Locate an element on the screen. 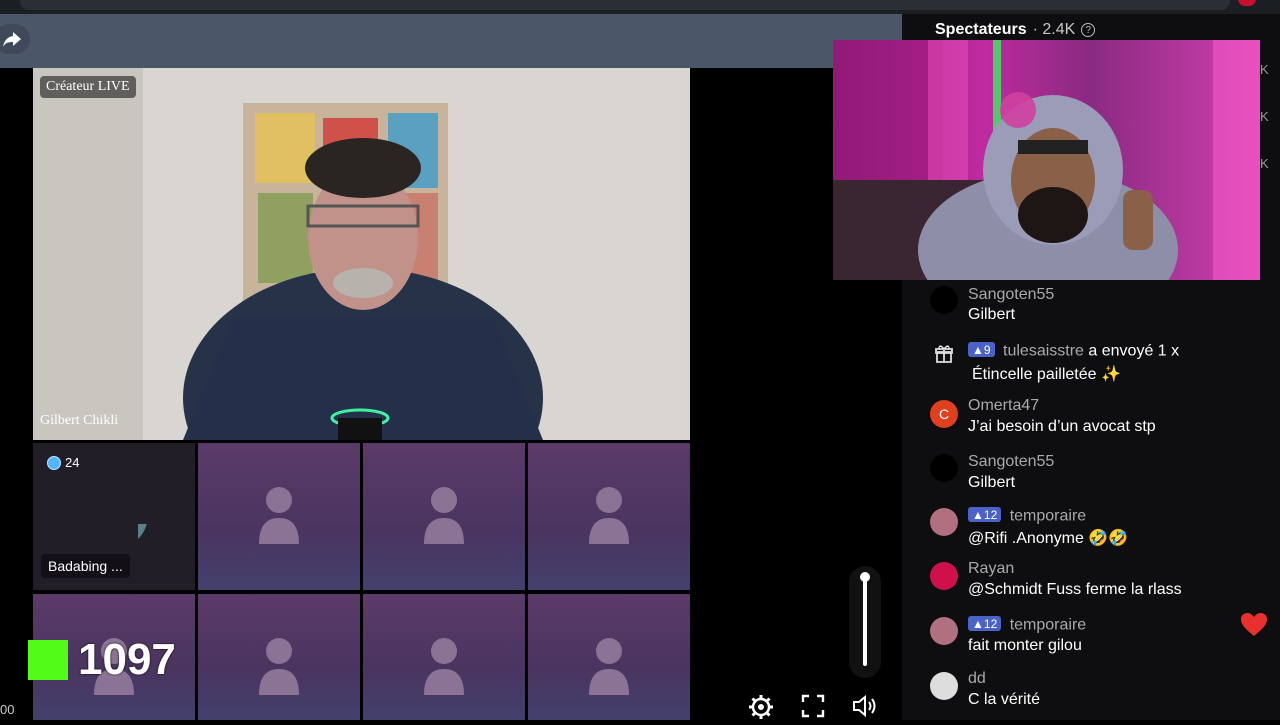 Image resolution: width=1280 pixels, height=725 pixels. fullscreen-icon is located at coordinates (813, 706).